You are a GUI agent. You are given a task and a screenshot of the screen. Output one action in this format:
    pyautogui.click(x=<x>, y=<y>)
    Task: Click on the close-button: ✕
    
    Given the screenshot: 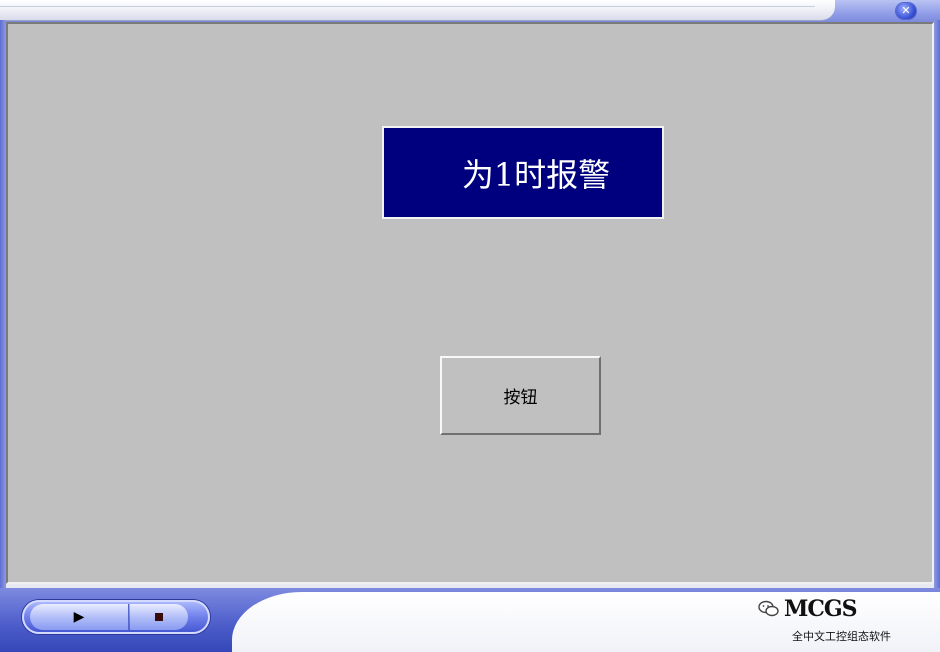 What is the action you would take?
    pyautogui.click(x=906, y=11)
    